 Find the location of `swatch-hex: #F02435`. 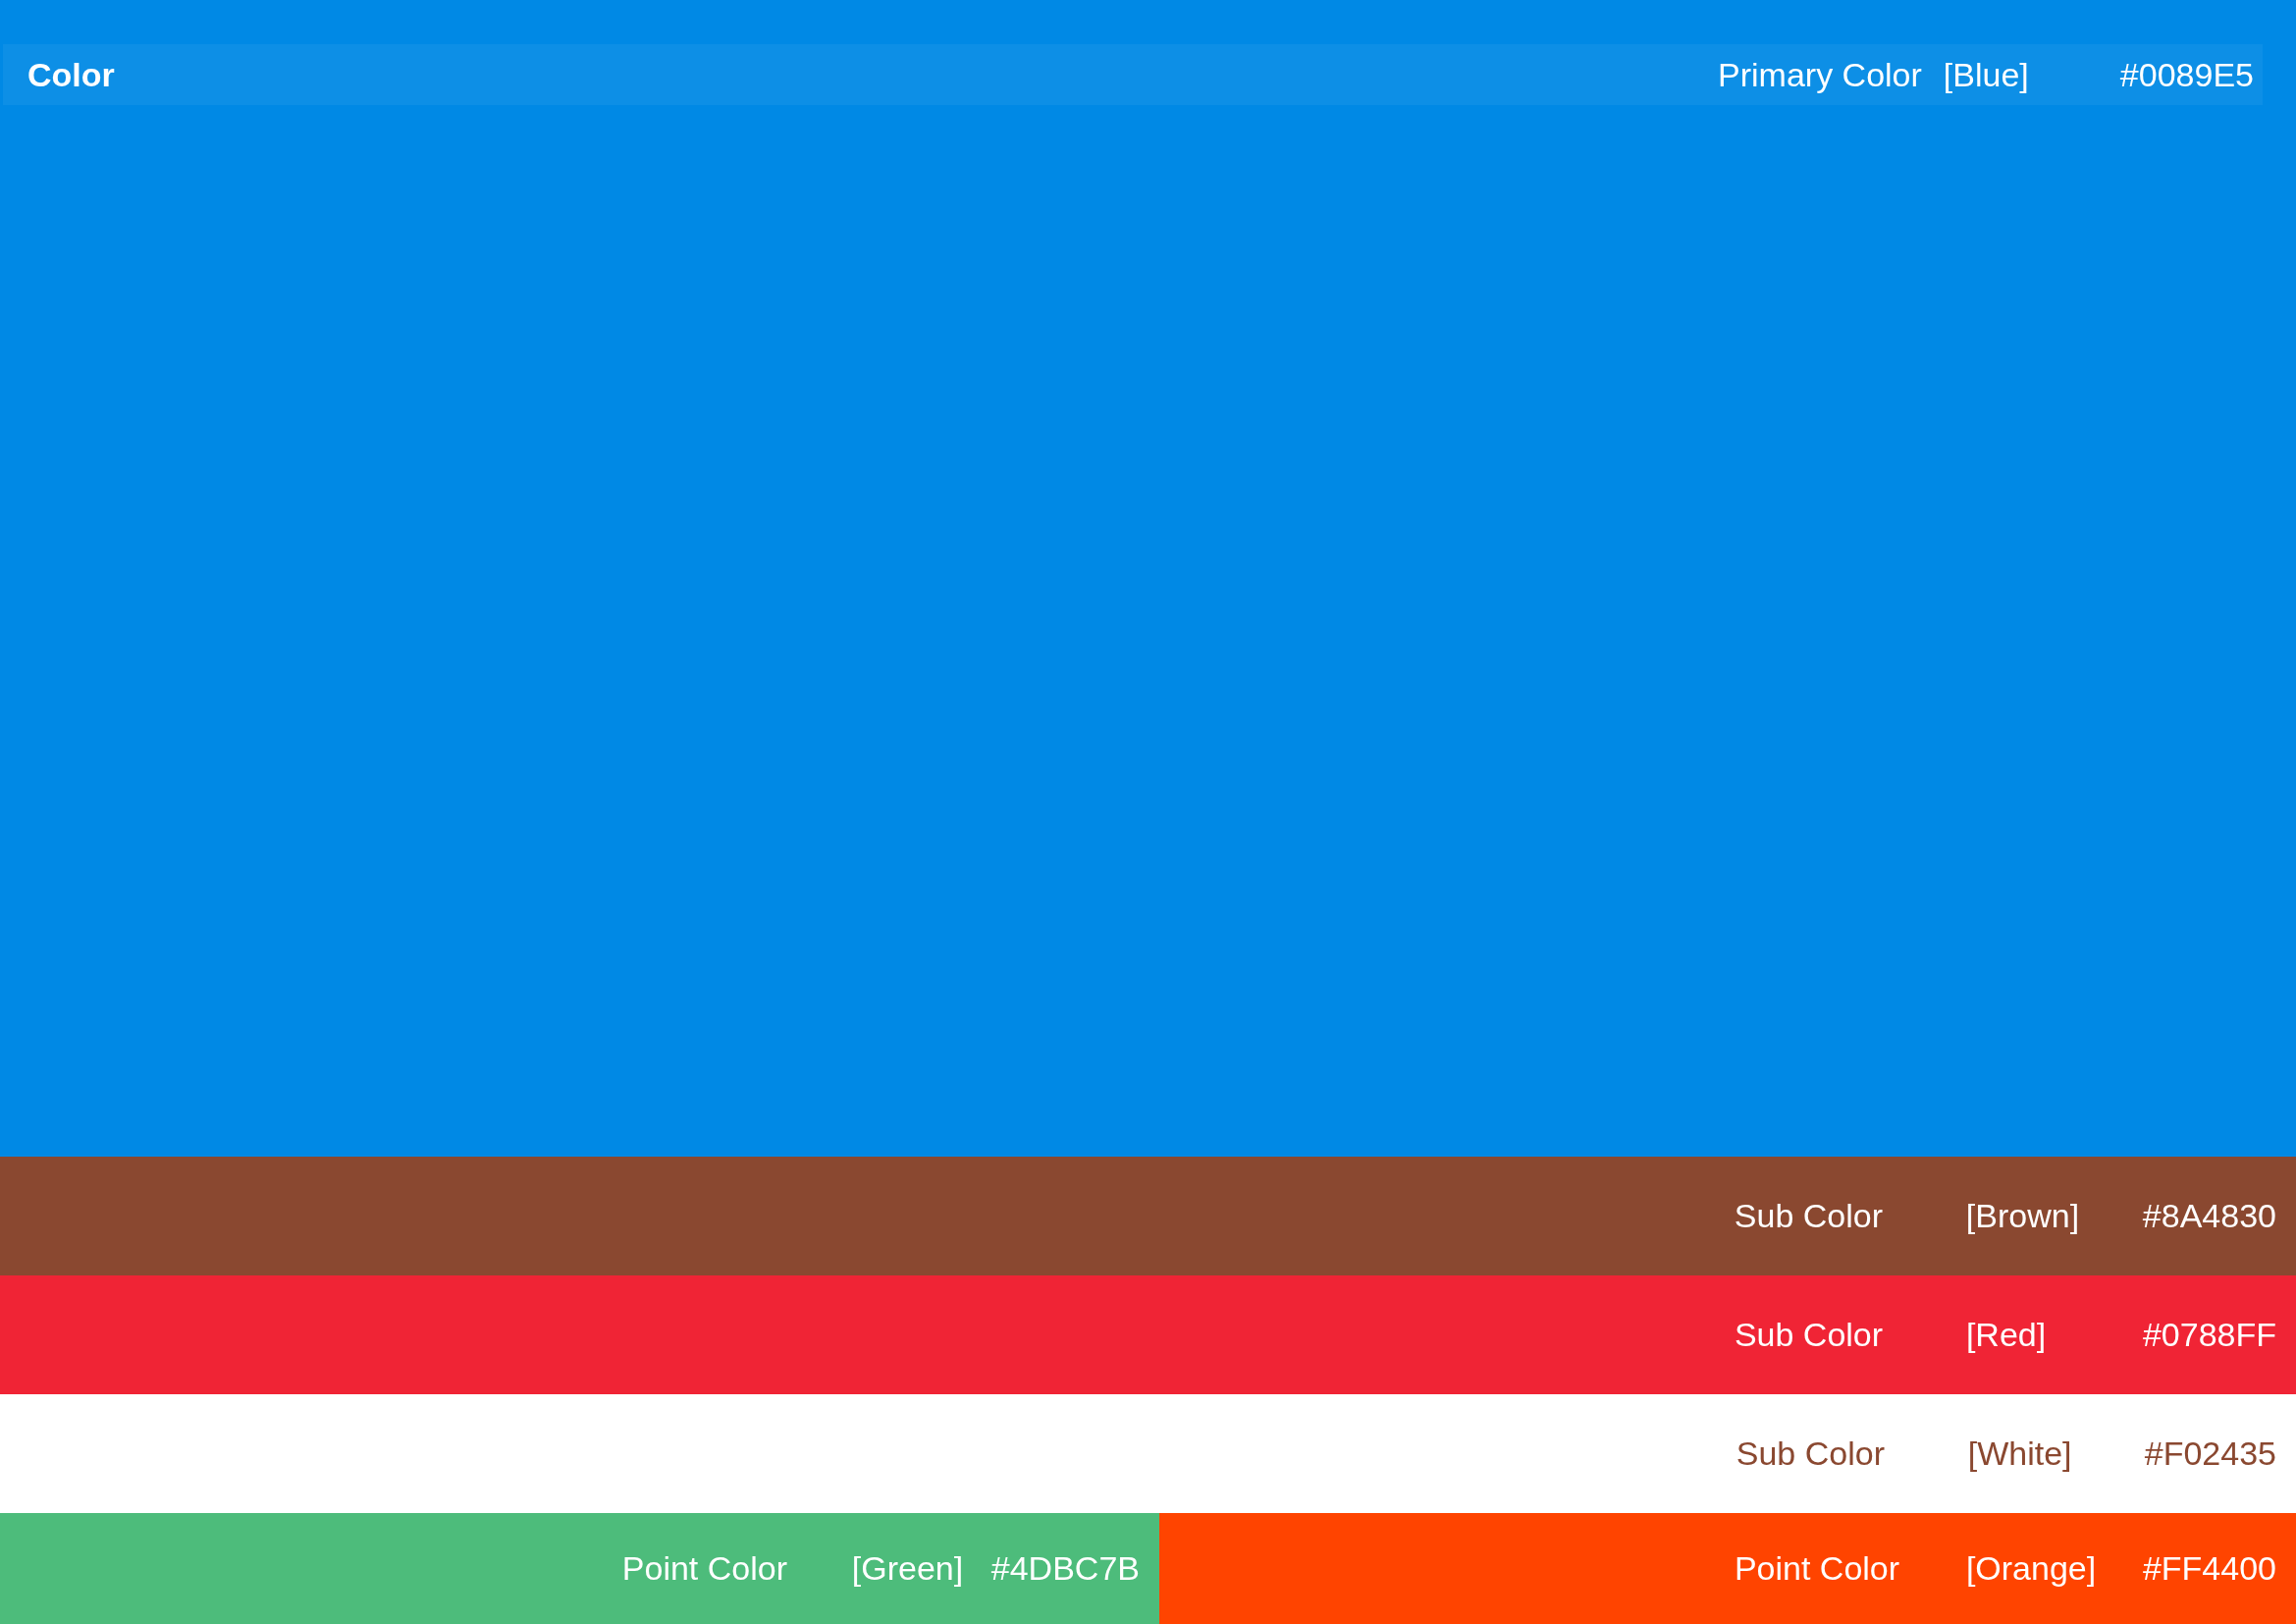

swatch-hex: #F02435 is located at coordinates (2210, 1454).